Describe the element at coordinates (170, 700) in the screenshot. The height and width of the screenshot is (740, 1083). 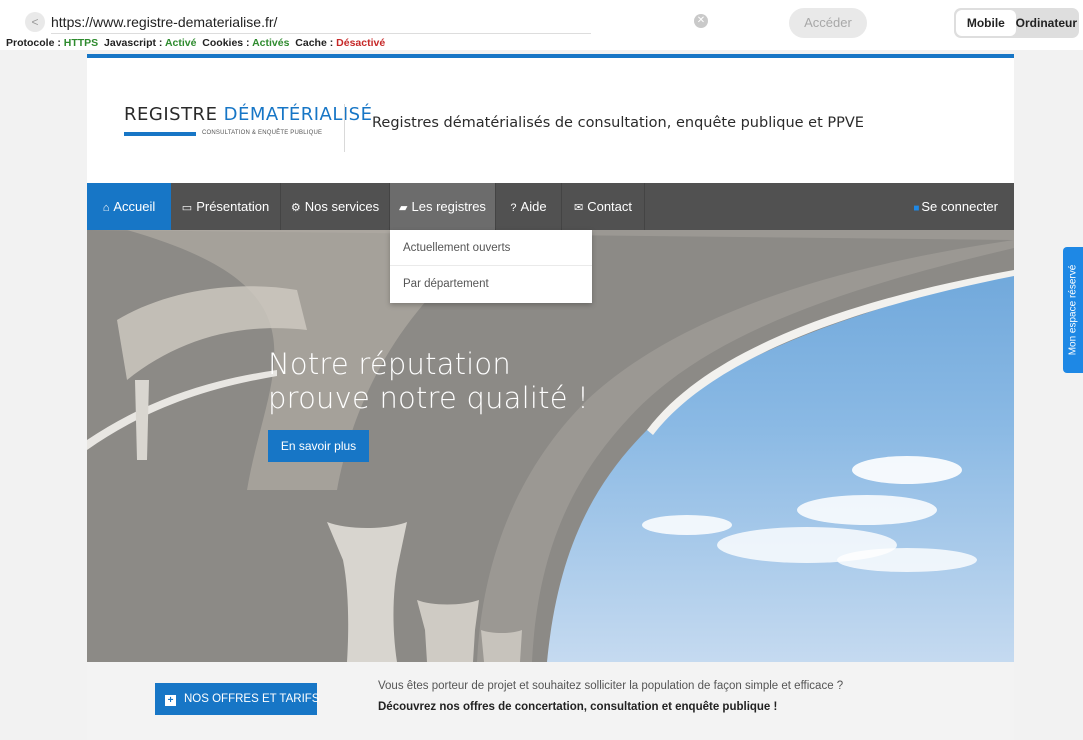
I see `plus-square-icon: +` at that location.